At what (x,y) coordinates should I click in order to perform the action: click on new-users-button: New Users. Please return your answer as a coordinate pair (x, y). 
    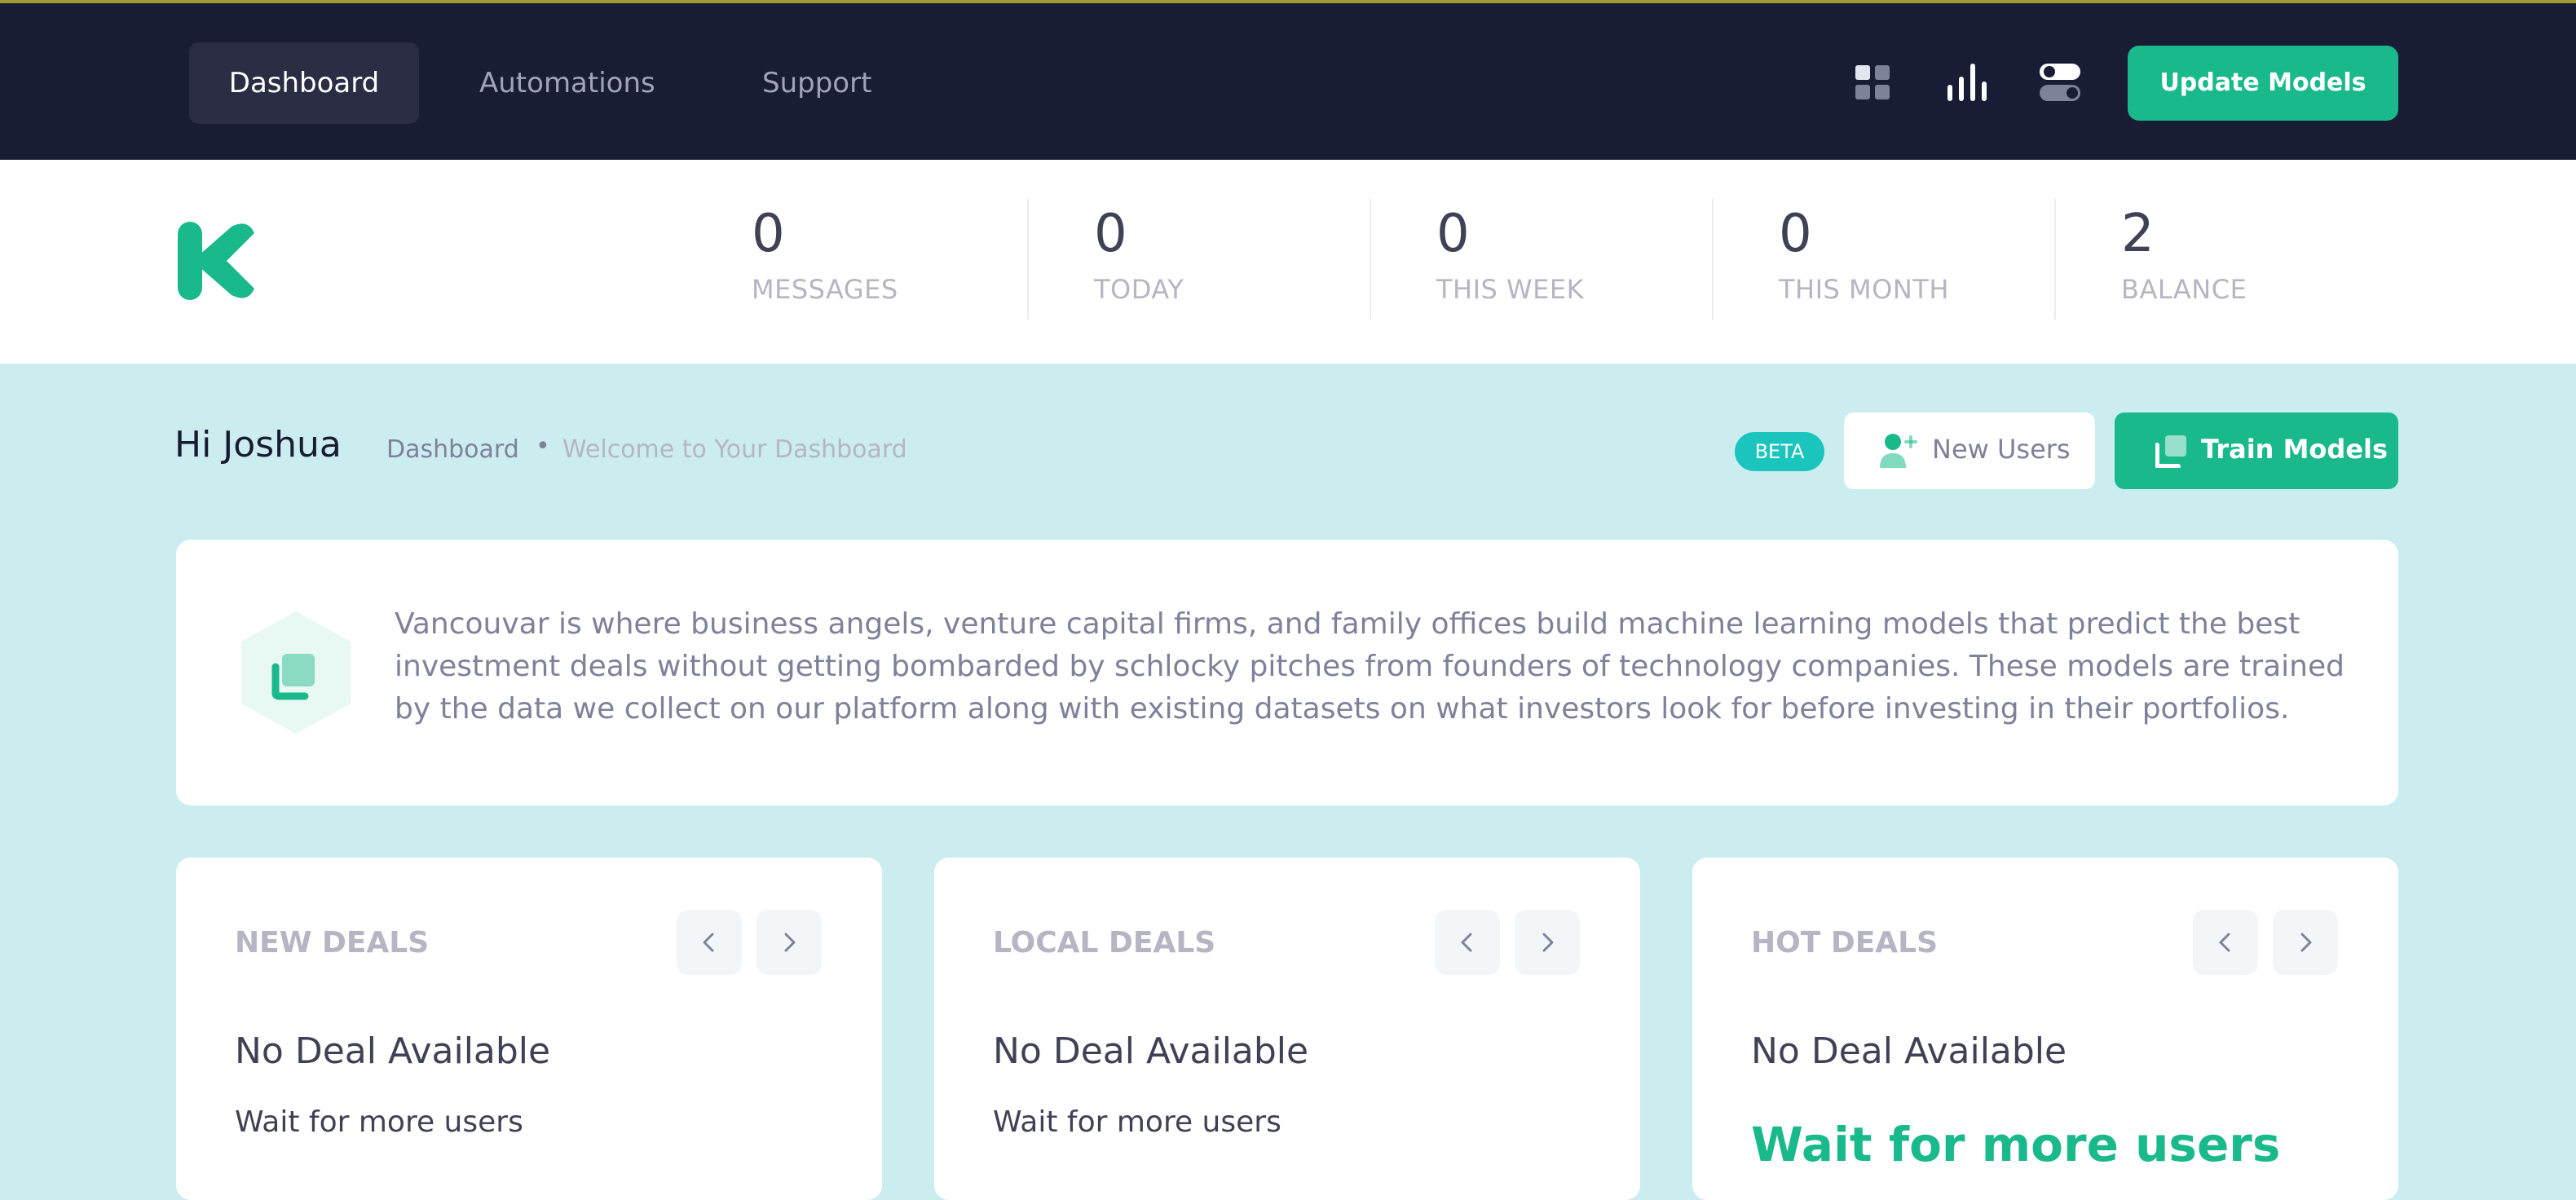
    Looking at the image, I should click on (1969, 450).